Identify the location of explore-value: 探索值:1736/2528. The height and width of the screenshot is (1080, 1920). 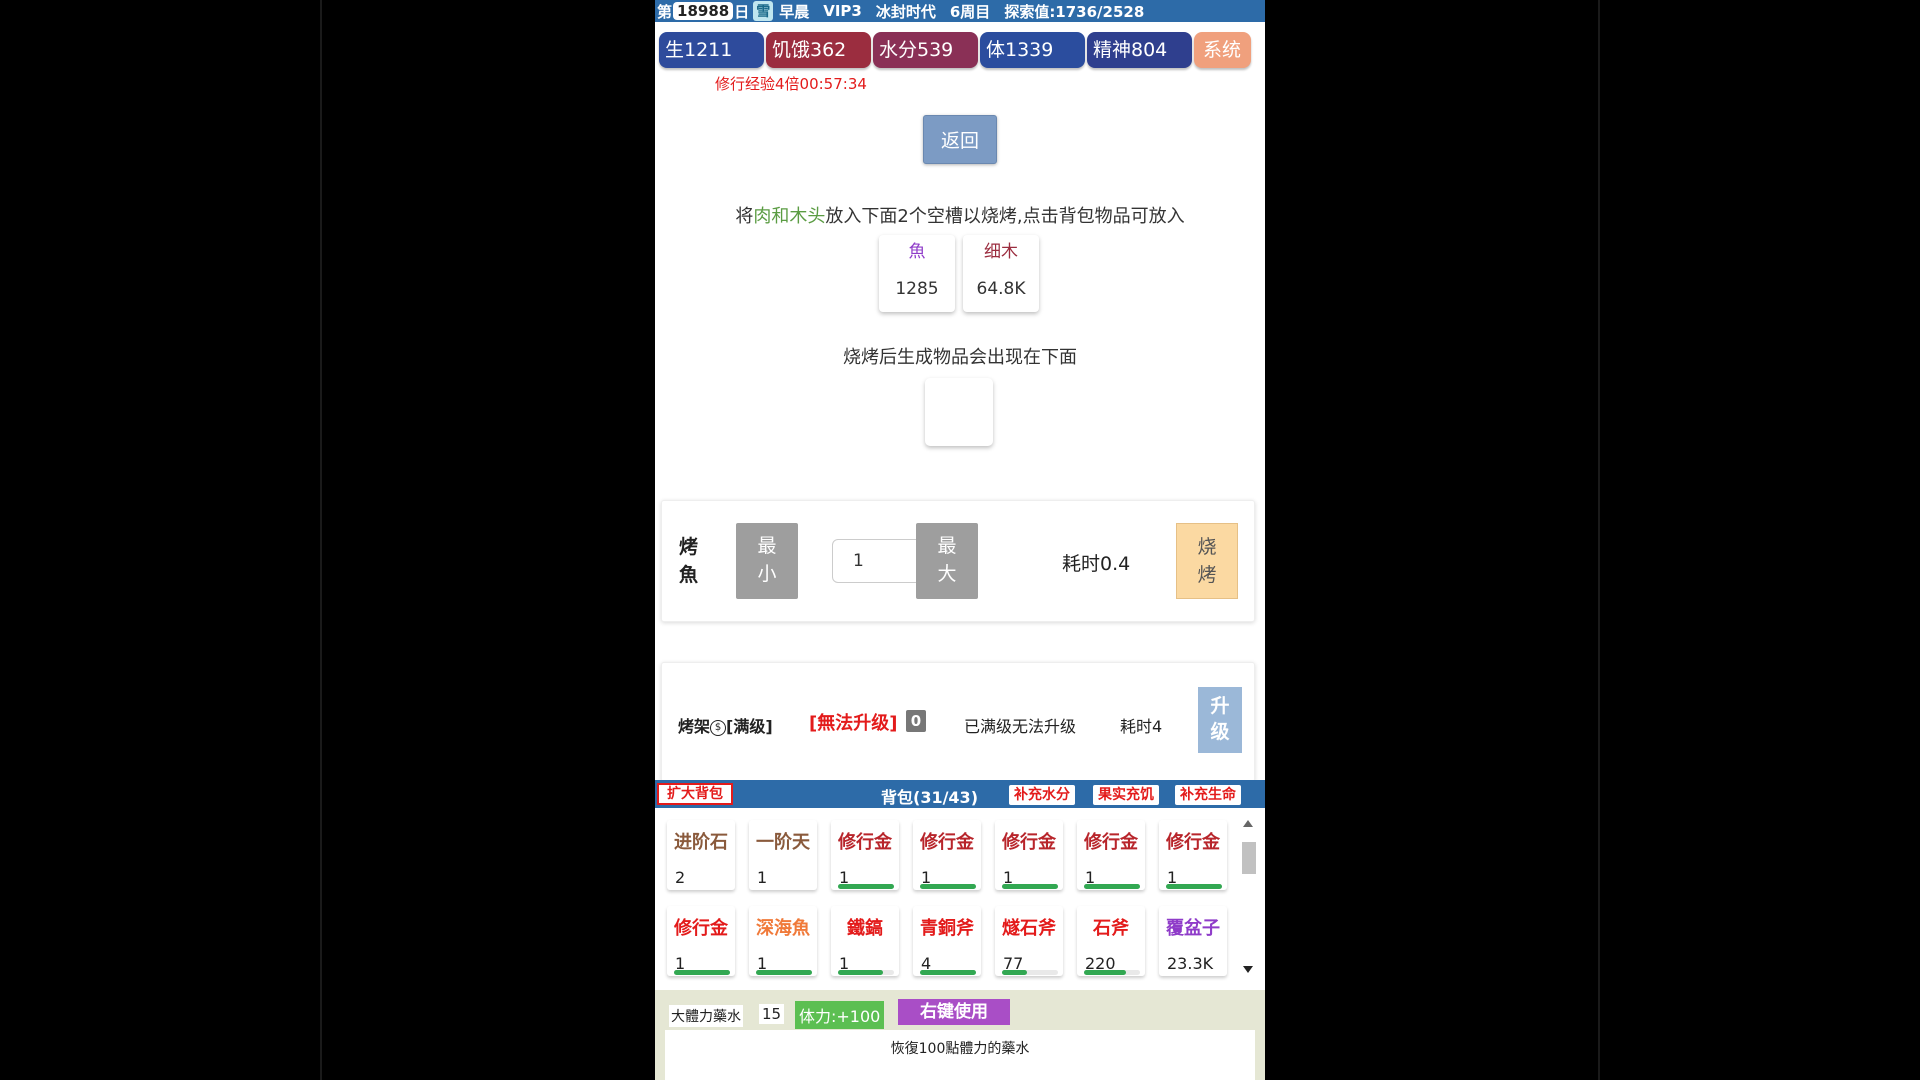
(1074, 11).